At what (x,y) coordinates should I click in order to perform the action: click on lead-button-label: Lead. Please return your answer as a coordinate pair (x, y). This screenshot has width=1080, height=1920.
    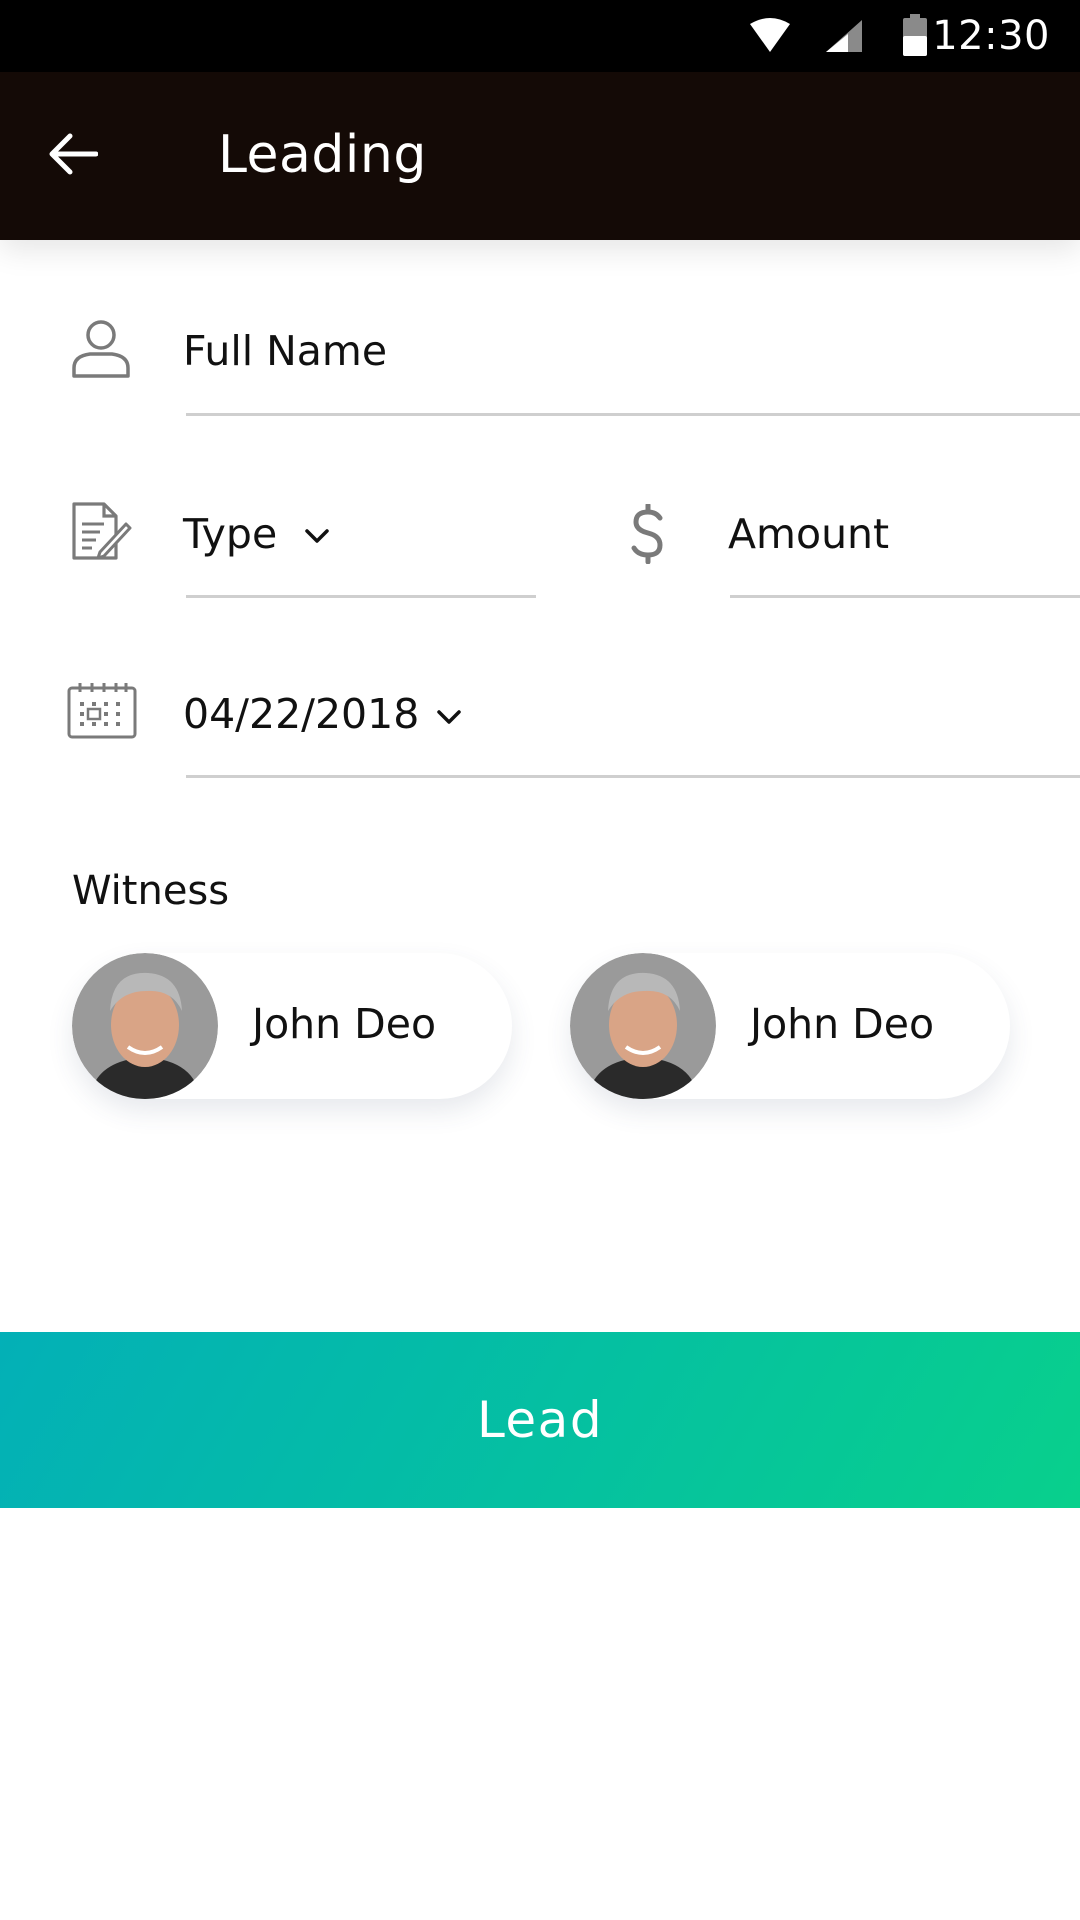
    Looking at the image, I should click on (540, 1420).